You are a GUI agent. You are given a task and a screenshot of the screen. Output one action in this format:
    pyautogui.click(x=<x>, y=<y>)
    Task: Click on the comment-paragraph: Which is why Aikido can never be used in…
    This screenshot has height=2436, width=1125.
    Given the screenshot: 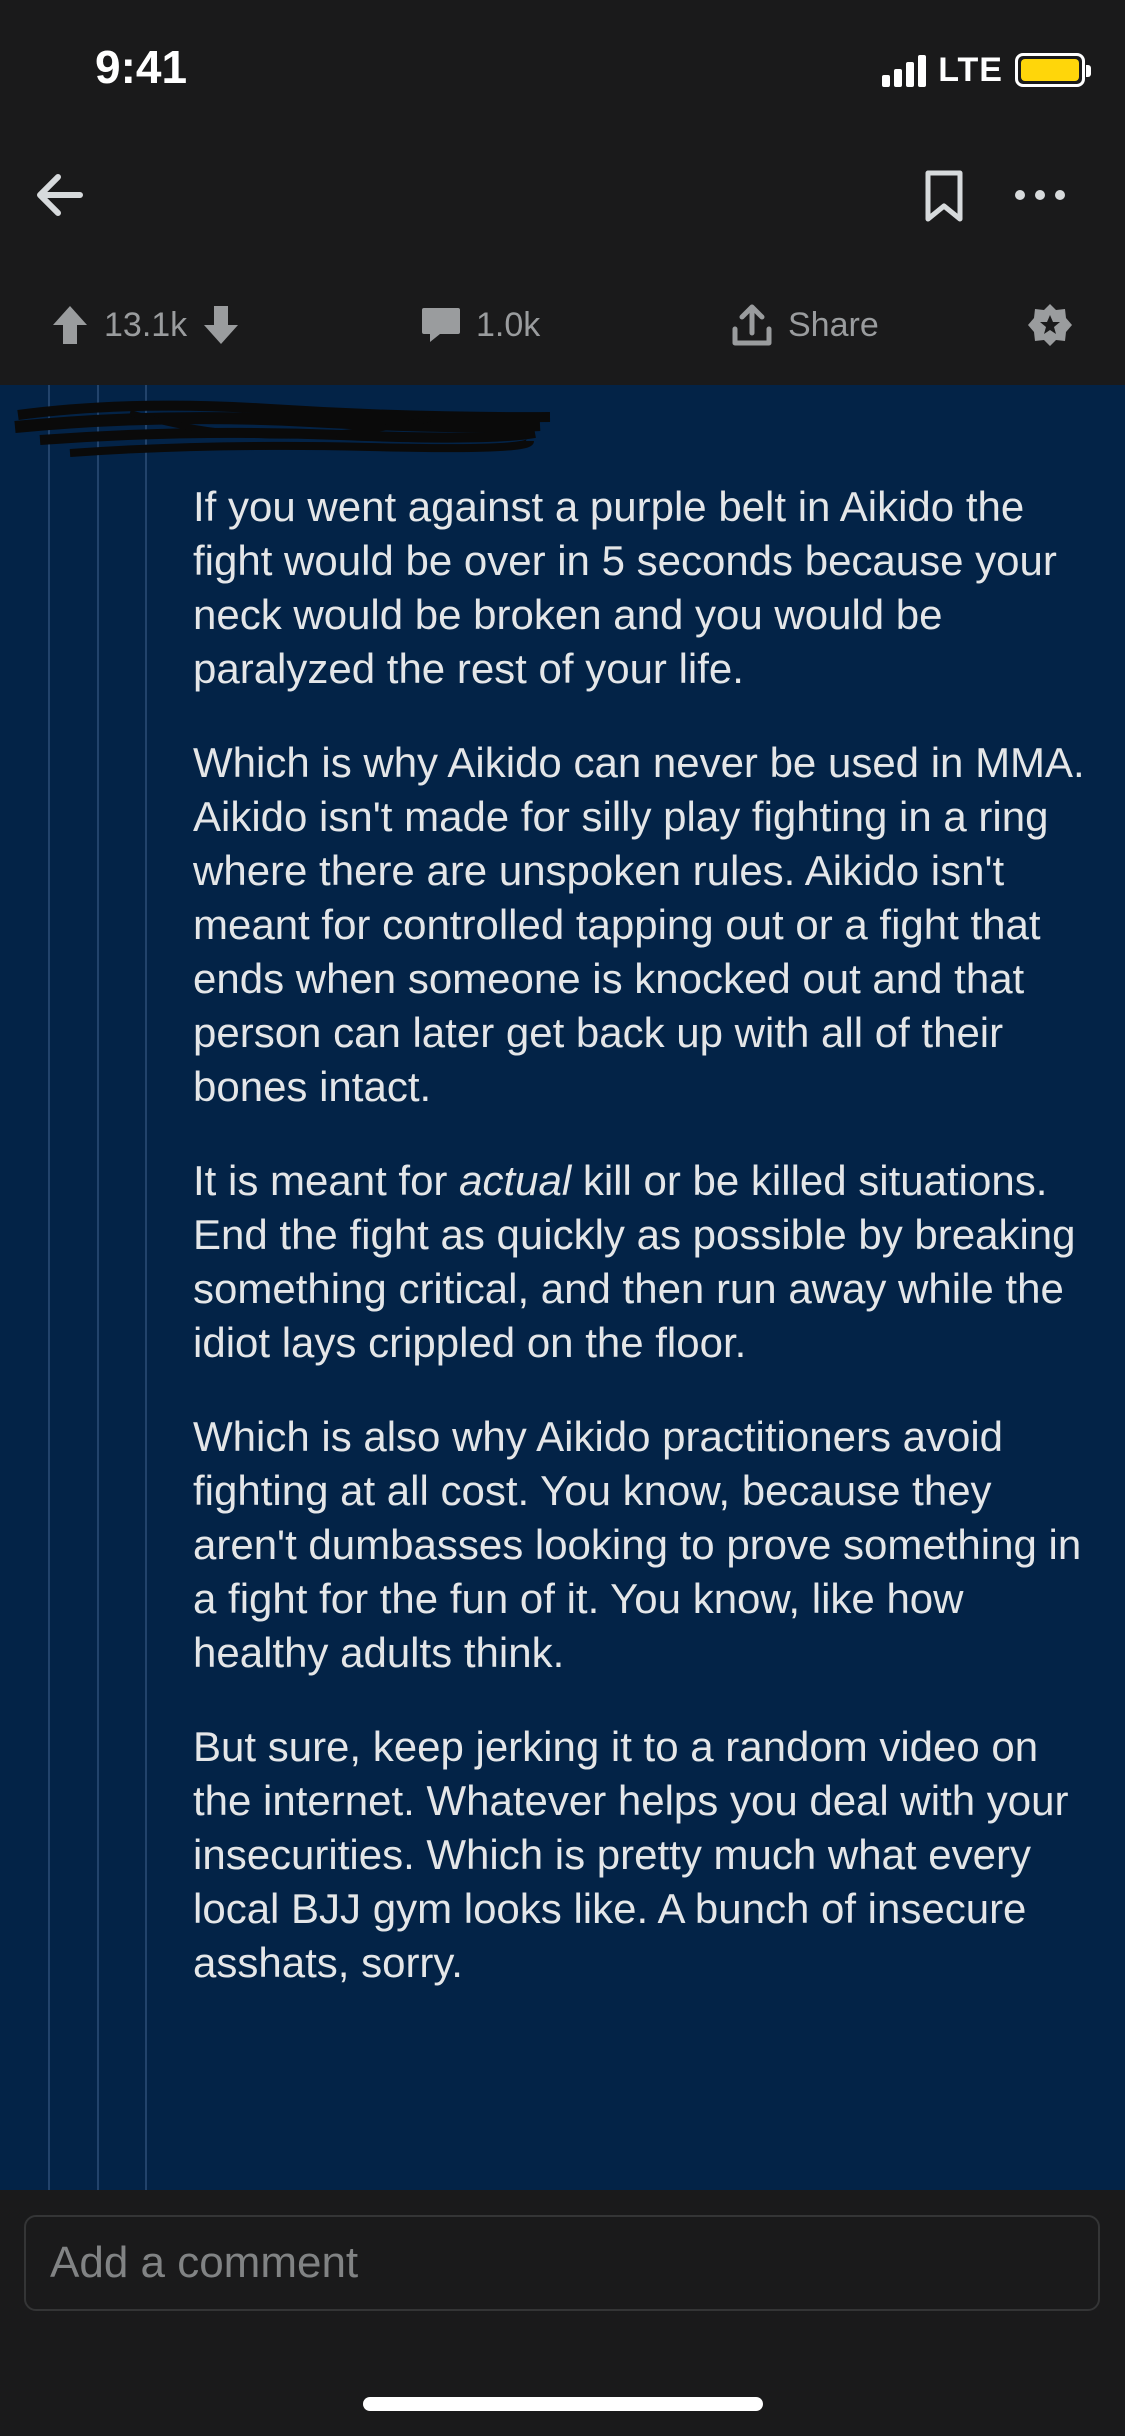 What is the action you would take?
    pyautogui.click(x=639, y=924)
    